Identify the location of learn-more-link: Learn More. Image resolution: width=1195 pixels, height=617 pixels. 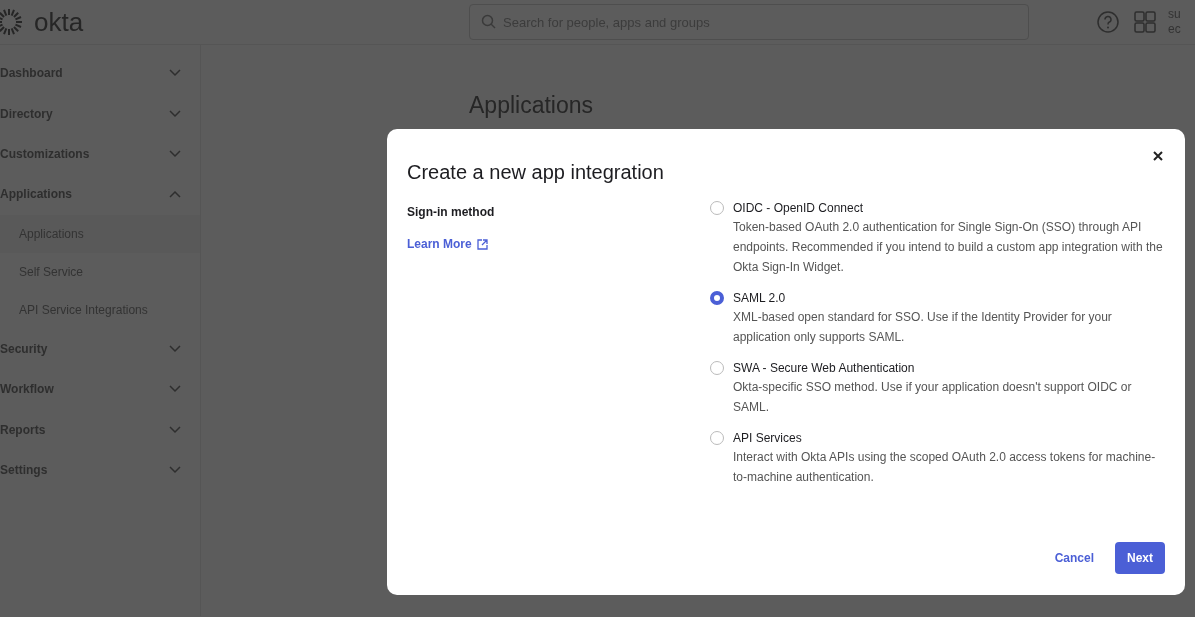
(447, 244).